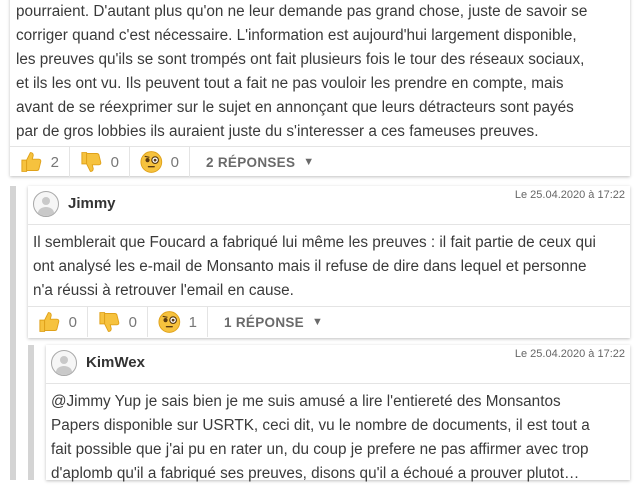  Describe the element at coordinates (329, 205) in the screenshot. I see `comment-header: Jimmy Le 25.04.2020 à 17:22` at that location.